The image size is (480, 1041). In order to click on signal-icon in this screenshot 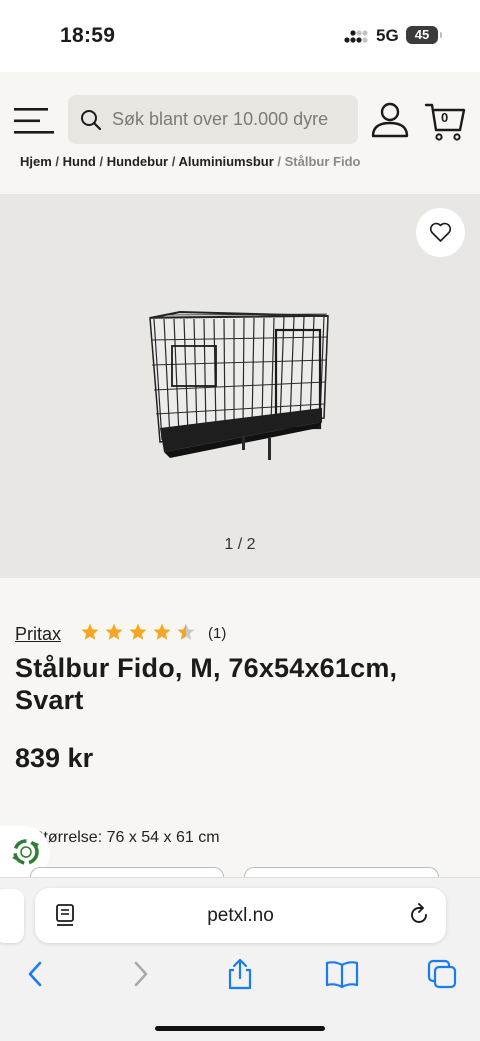, I will do `click(356, 36)`.